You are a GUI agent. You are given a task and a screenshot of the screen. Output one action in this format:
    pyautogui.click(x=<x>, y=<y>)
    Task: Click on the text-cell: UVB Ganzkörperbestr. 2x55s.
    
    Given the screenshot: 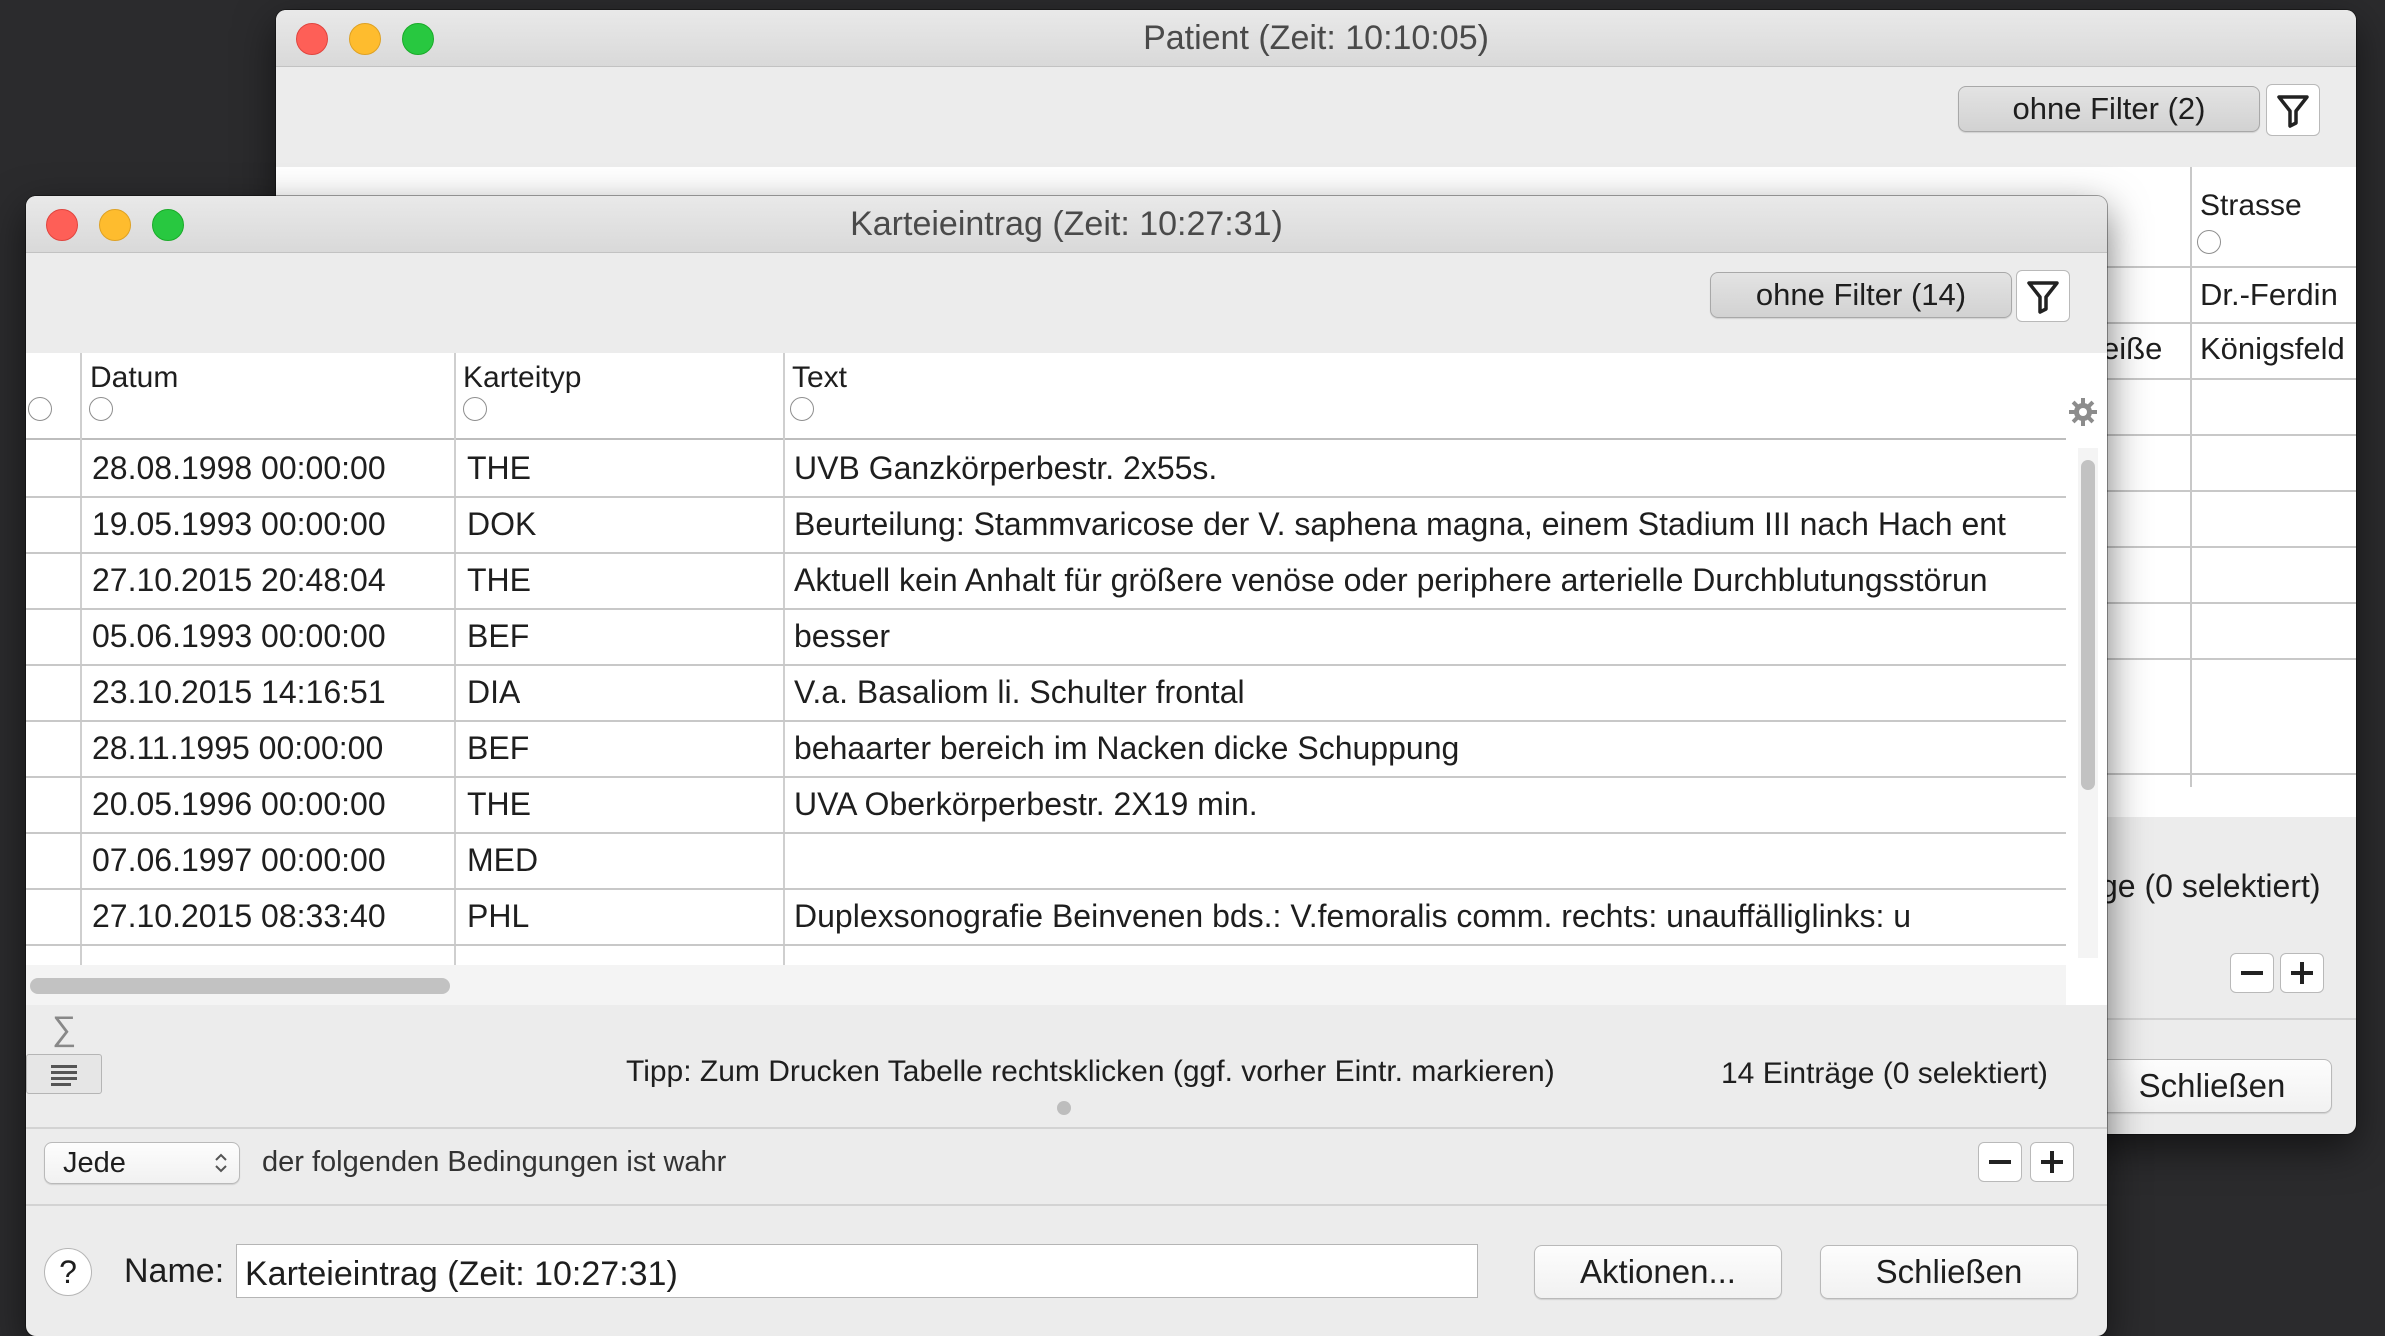 What is the action you would take?
    pyautogui.click(x=1006, y=468)
    